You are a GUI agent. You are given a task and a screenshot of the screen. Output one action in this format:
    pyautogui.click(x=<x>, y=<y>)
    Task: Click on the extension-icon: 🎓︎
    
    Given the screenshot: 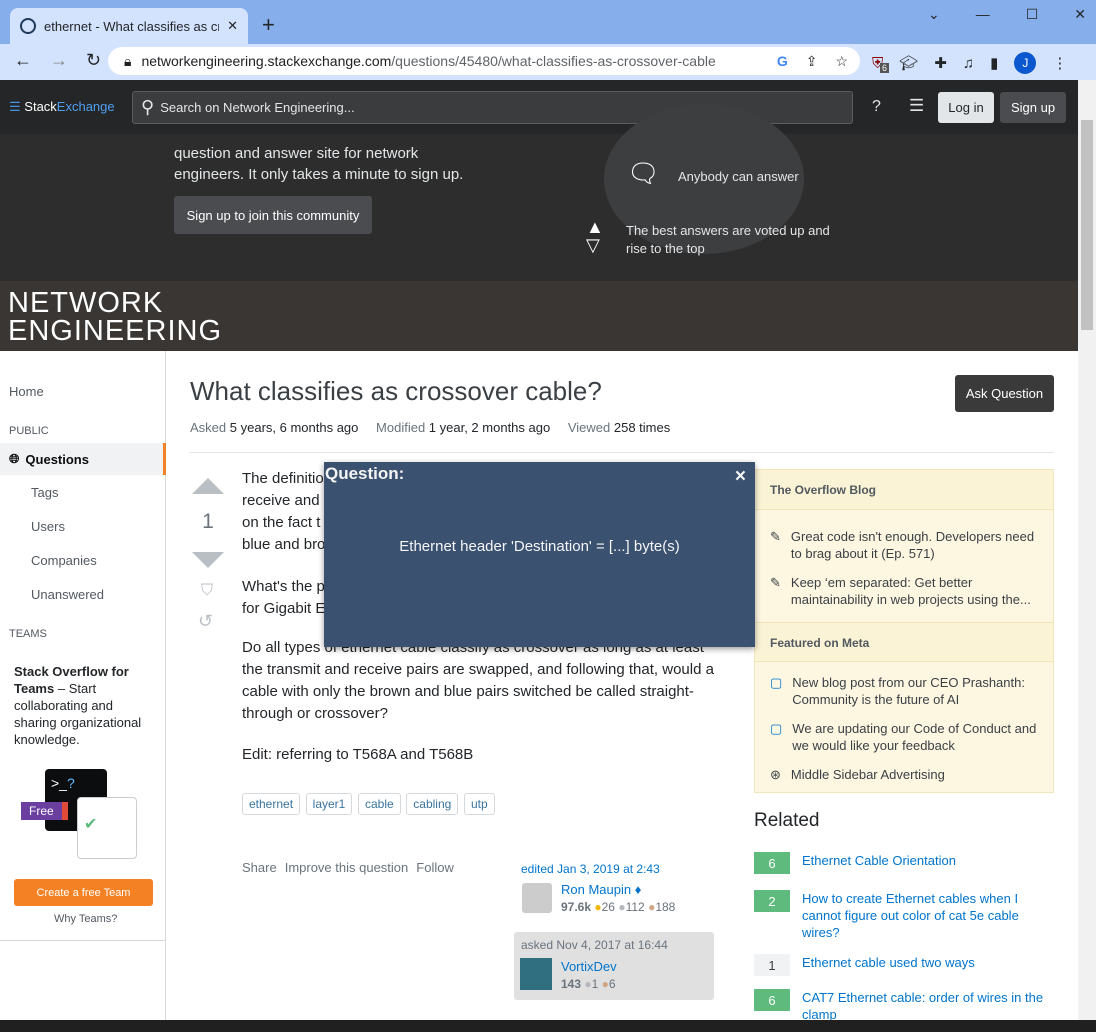 What is the action you would take?
    pyautogui.click(x=908, y=63)
    